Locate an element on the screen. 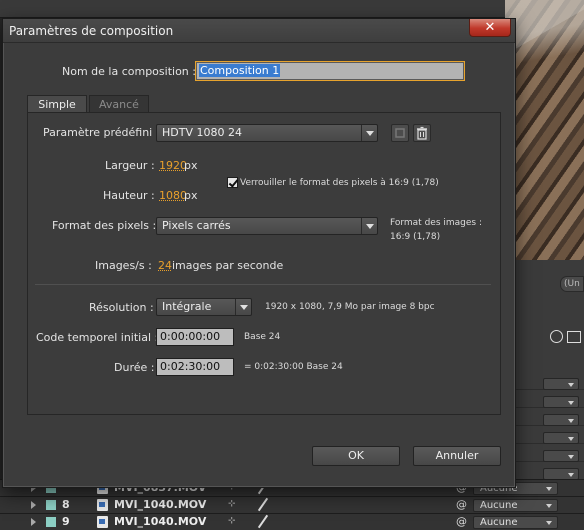 The image size is (584, 530). panel-icons is located at coordinates (567, 339).